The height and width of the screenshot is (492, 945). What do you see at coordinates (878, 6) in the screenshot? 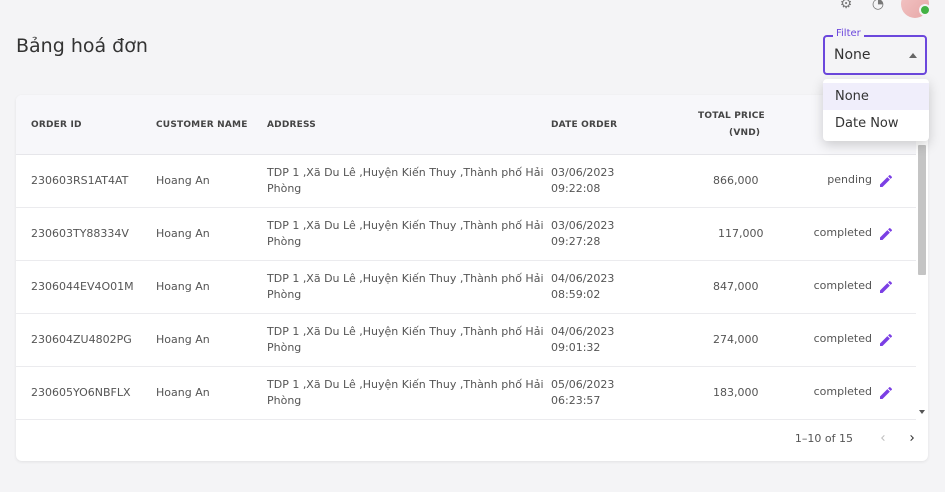
I see `notification-icon: ◔` at bounding box center [878, 6].